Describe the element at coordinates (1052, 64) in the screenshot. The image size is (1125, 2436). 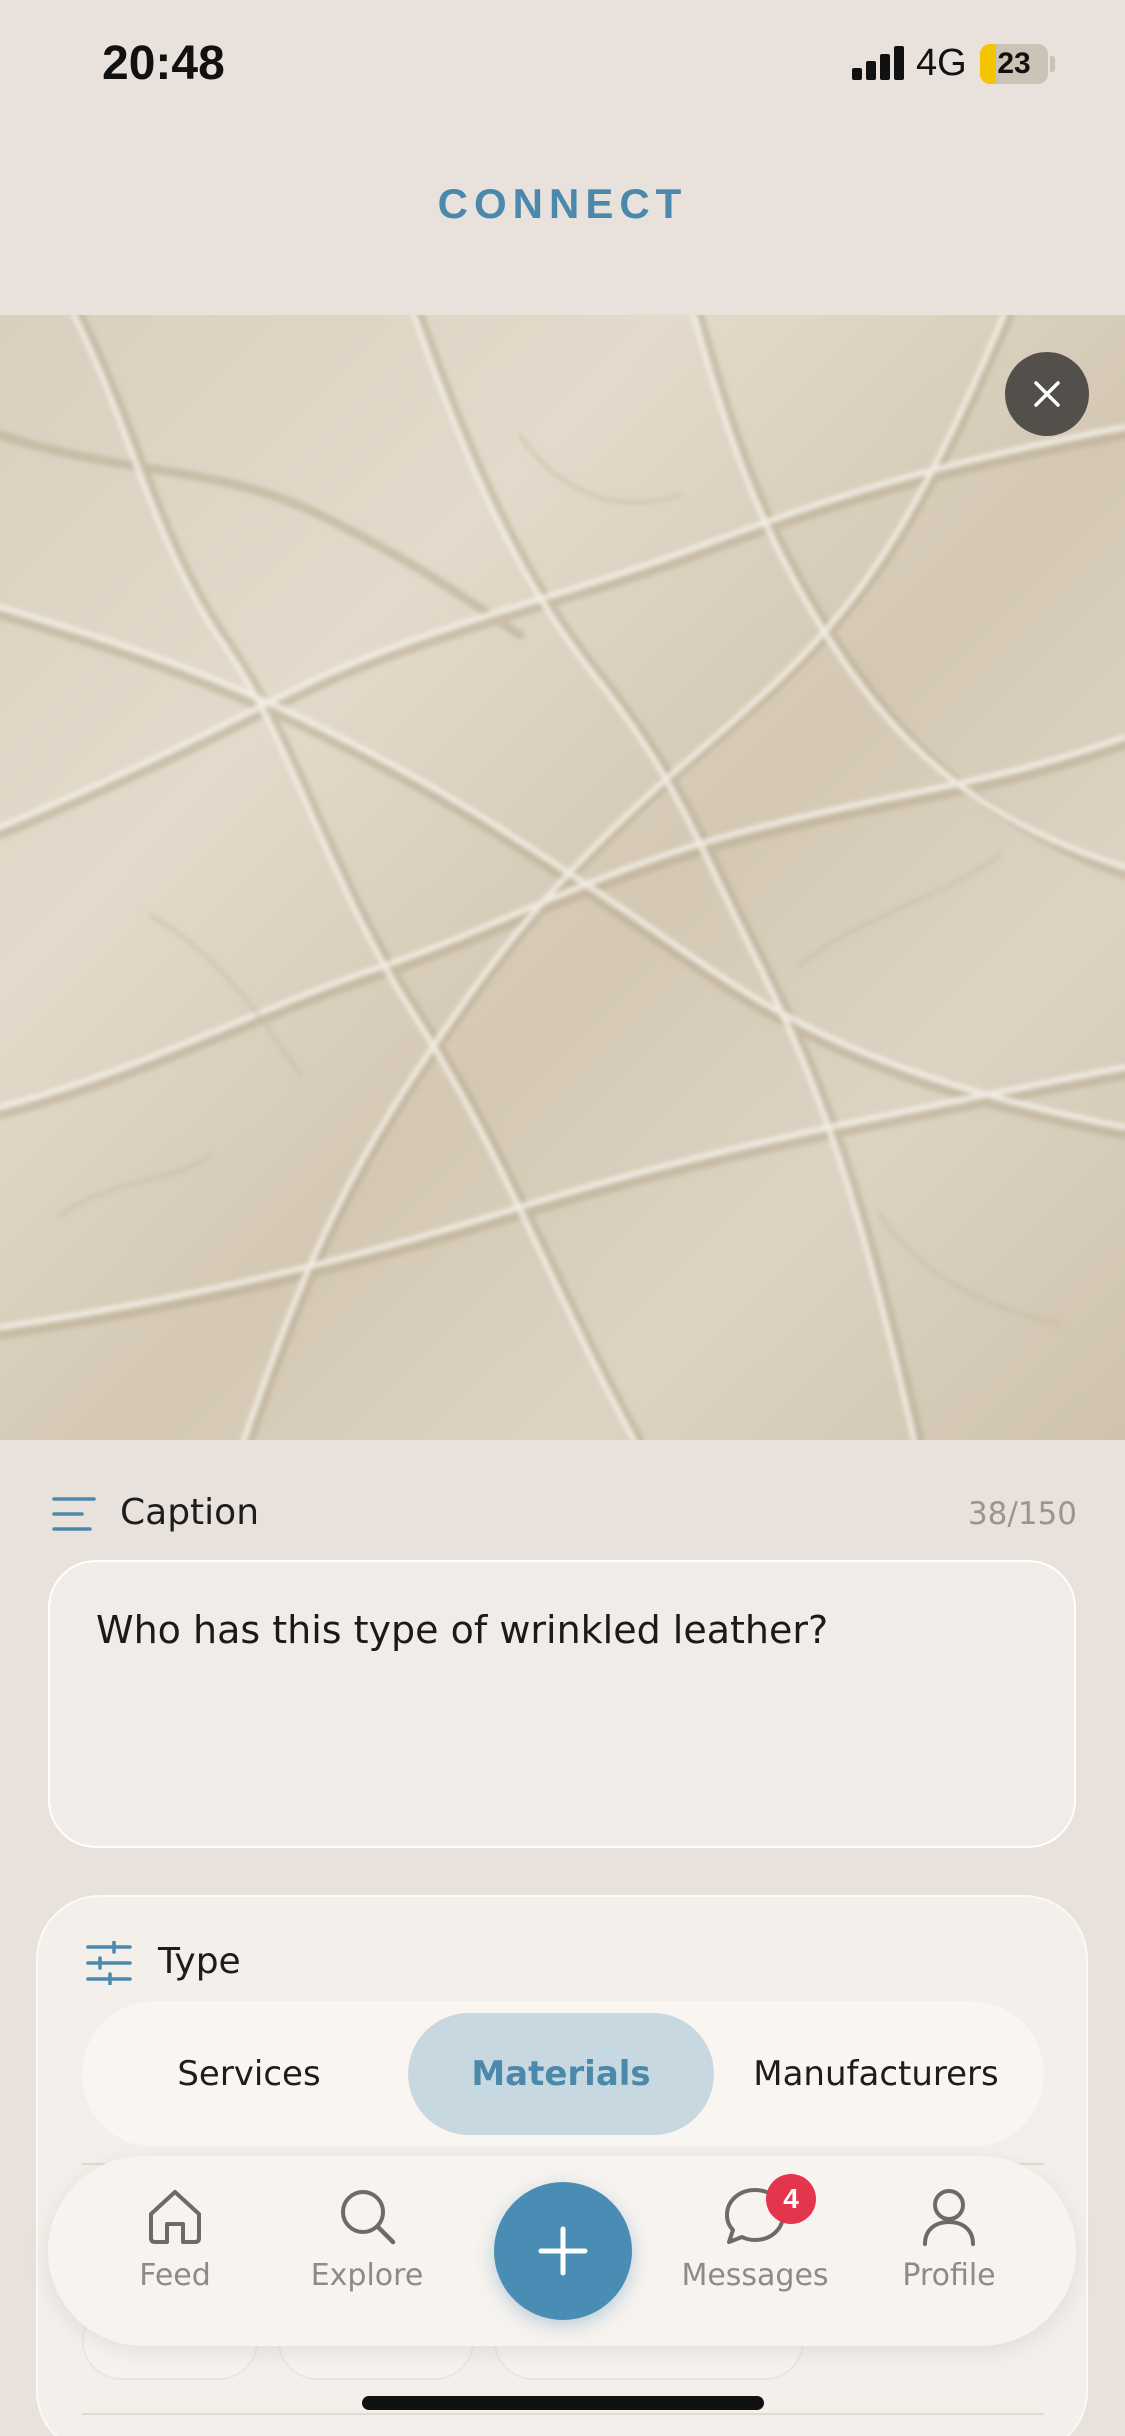
I see `battery-cap` at that location.